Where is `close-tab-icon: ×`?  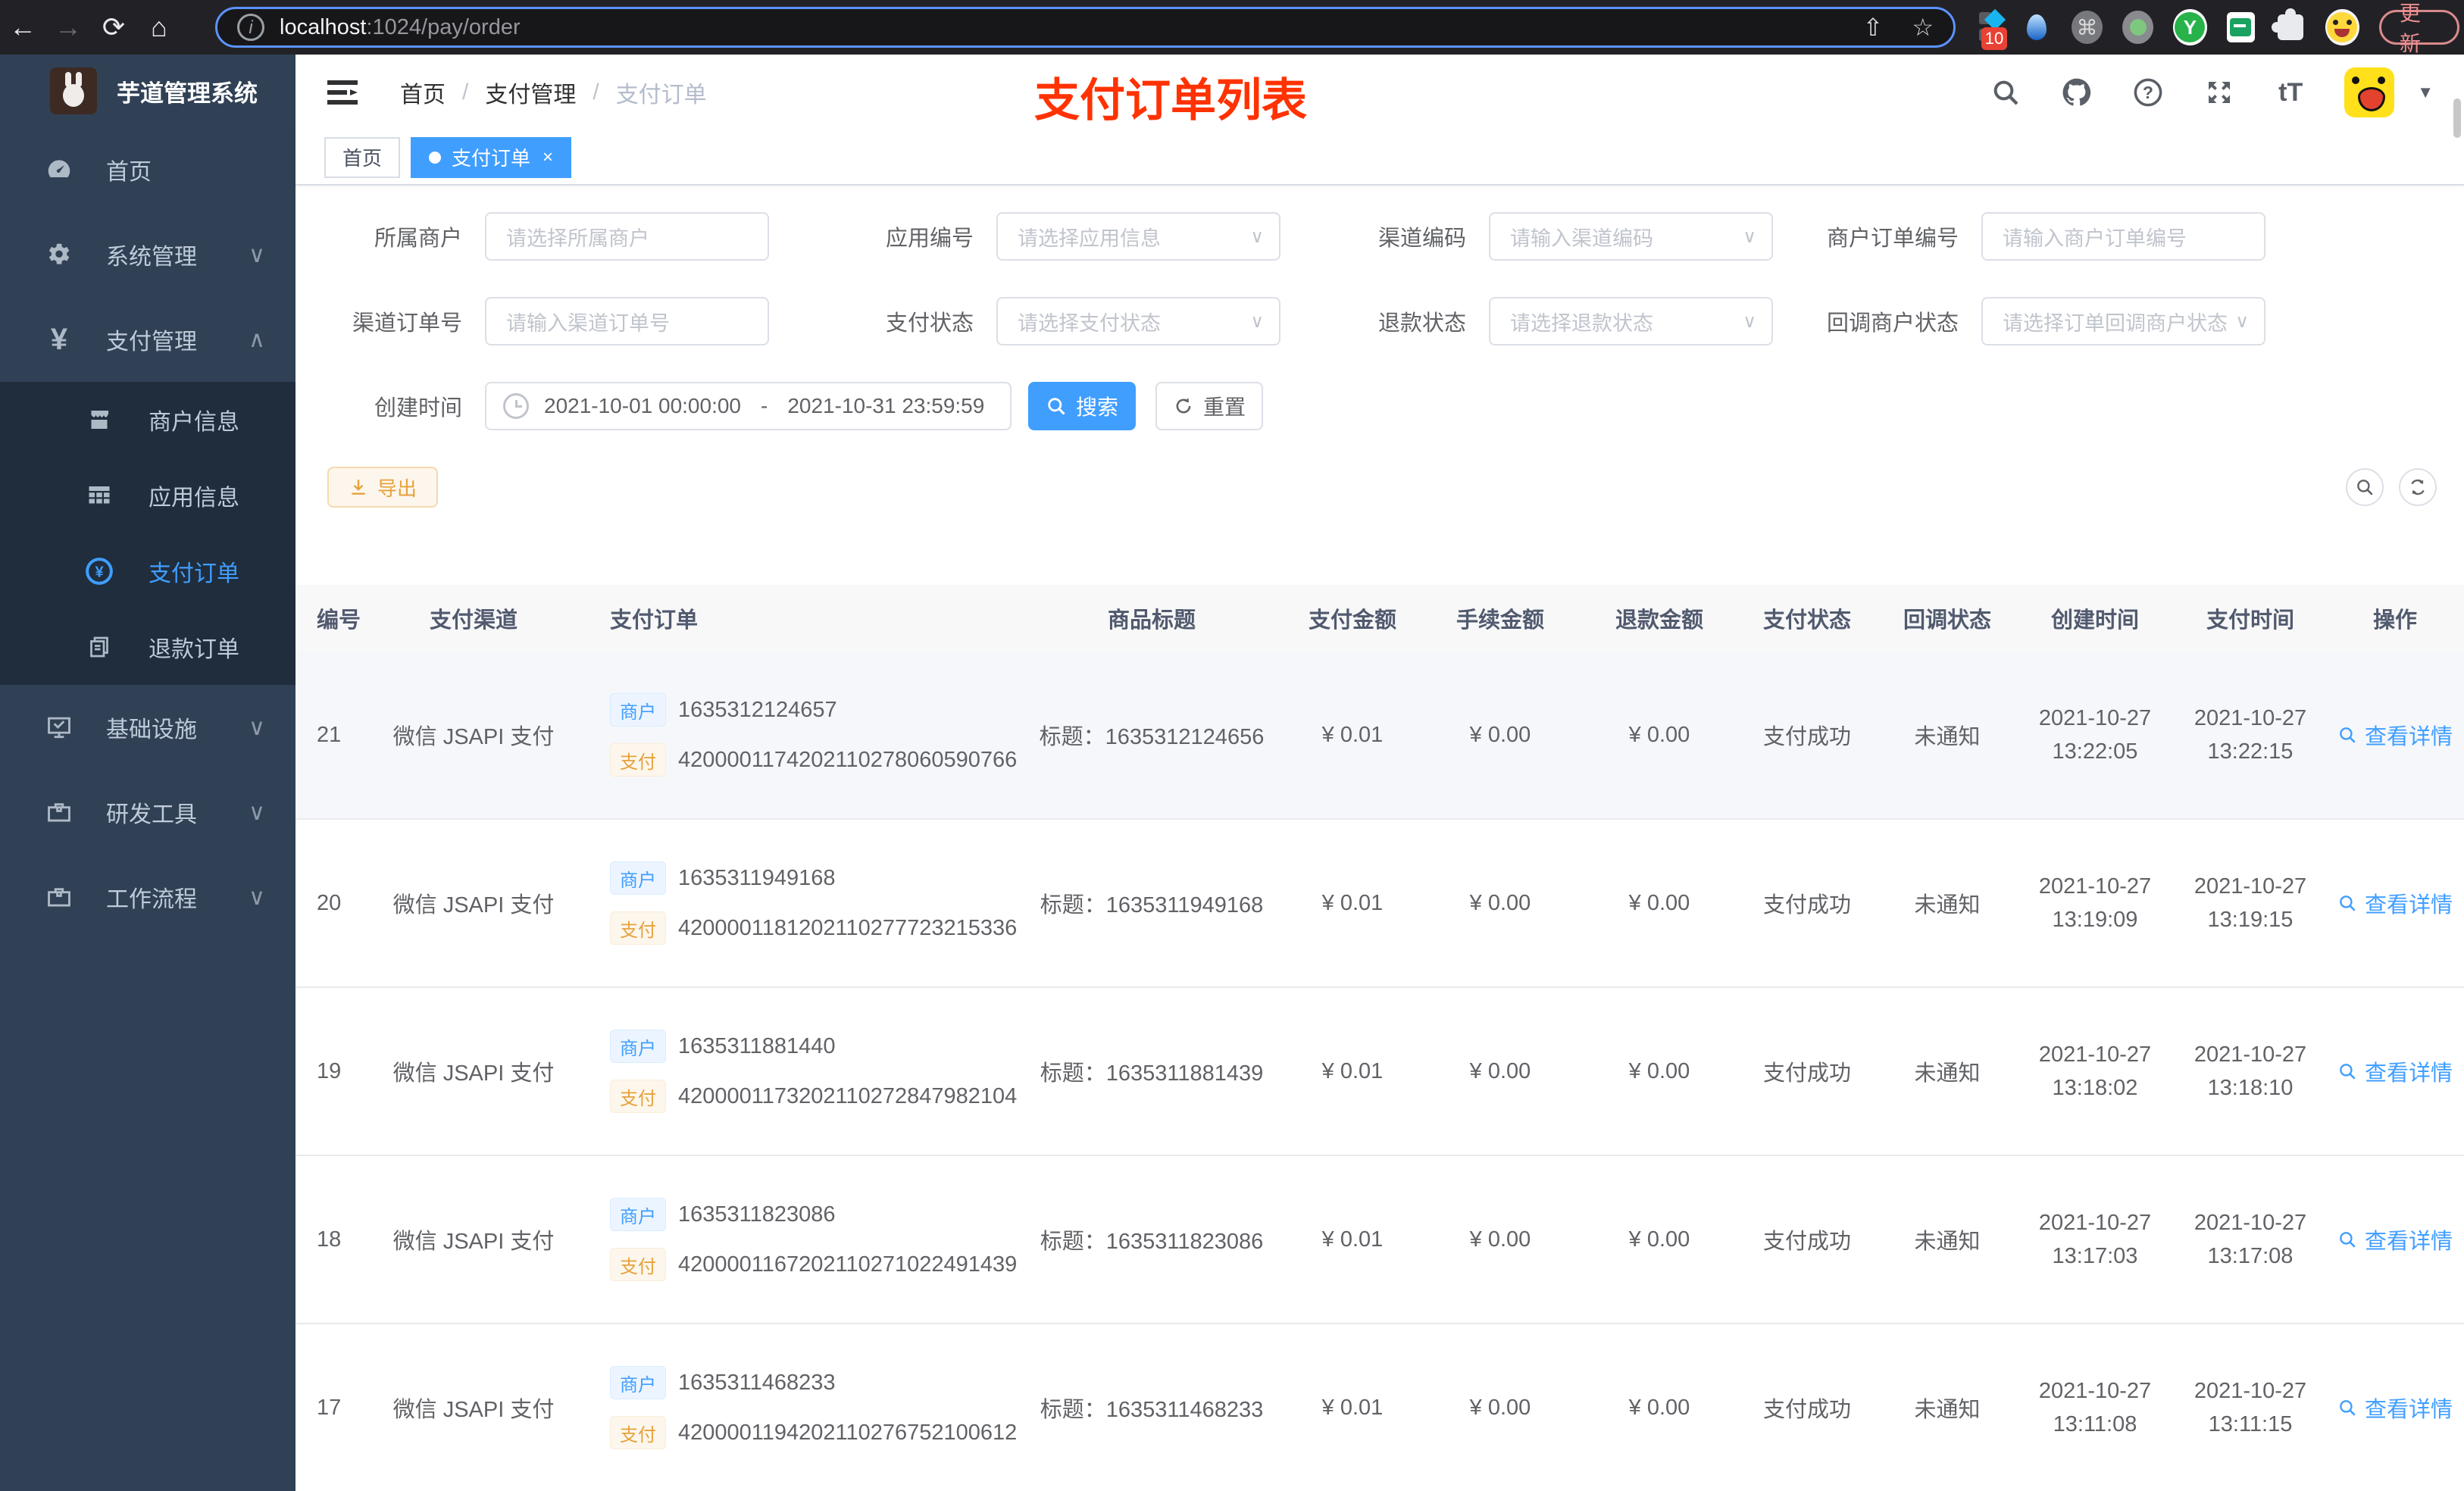 close-tab-icon: × is located at coordinates (548, 157).